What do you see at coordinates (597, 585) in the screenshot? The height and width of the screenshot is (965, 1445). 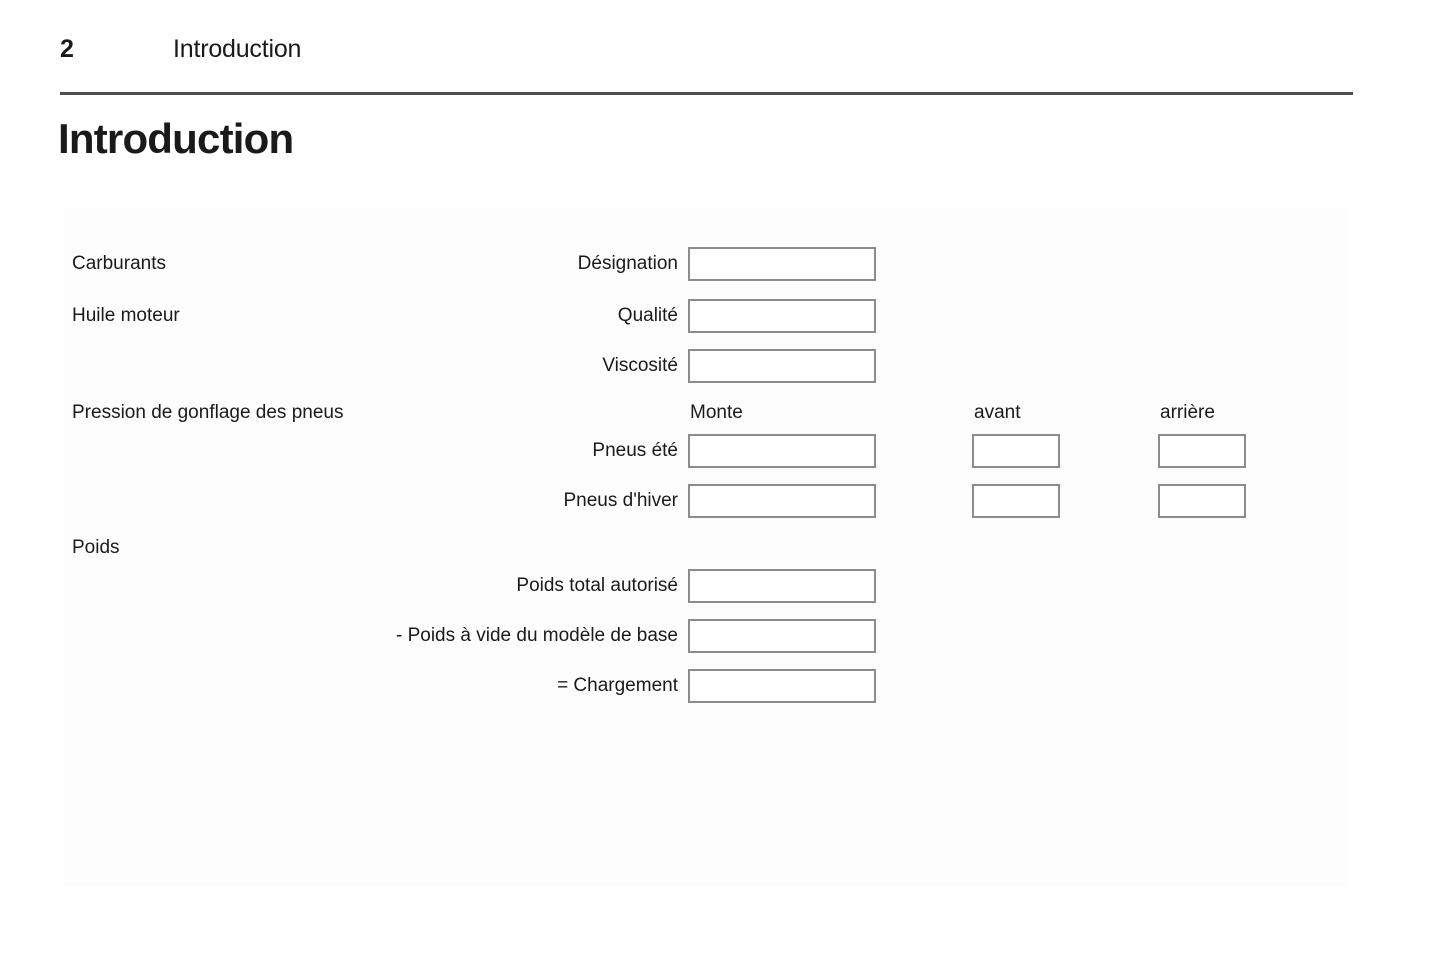 I see `field-label-gross-weight: Poids total autorisé` at bounding box center [597, 585].